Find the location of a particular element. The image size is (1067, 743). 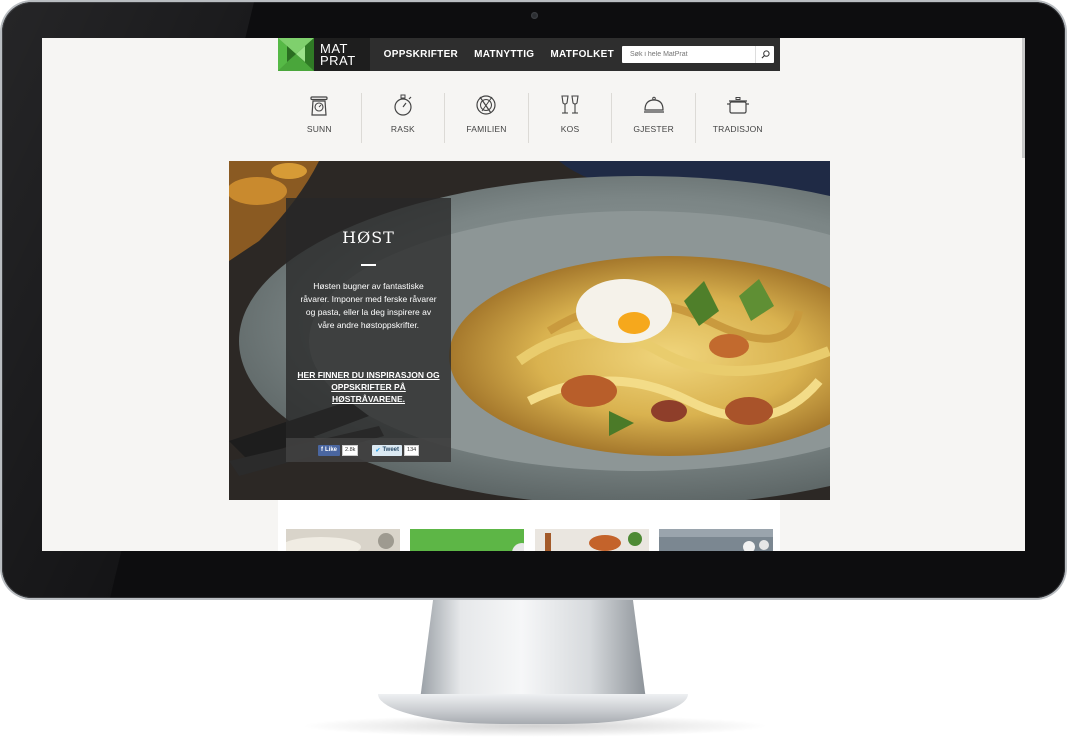

twitter-tweet-button: ✔ Tweet is located at coordinates (387, 450).